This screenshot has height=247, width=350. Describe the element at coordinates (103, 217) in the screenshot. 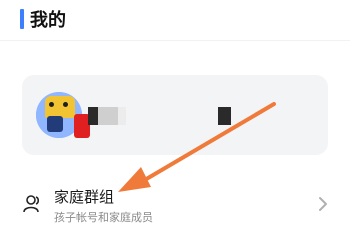

I see `family-group-subtitle: 孩子帐号和家庭成员` at that location.